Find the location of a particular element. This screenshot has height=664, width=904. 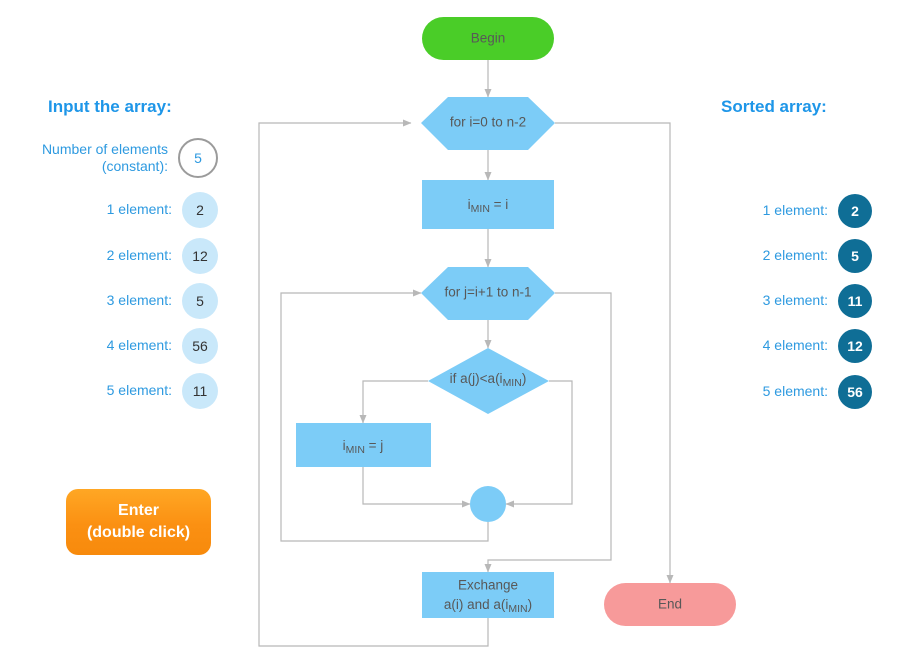

node-exchange-label-line1: Exchange is located at coordinates (488, 585).